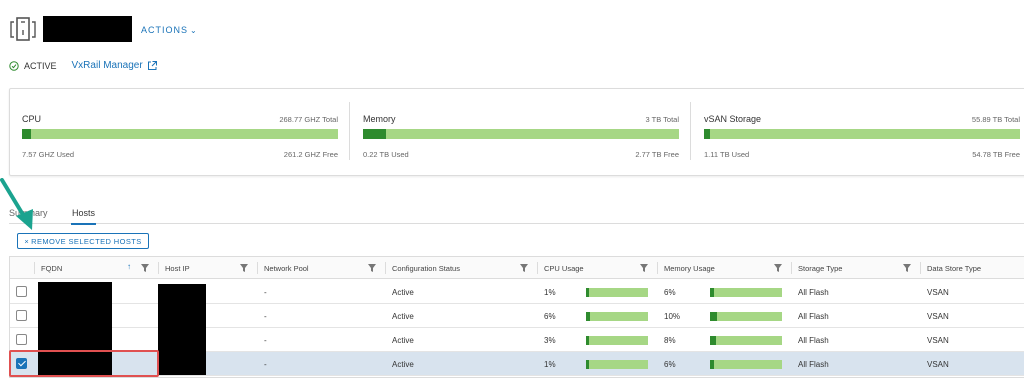 Image resolution: width=1024 pixels, height=378 pixels. I want to click on column-fqdn-label: FQDN, so click(52, 268).